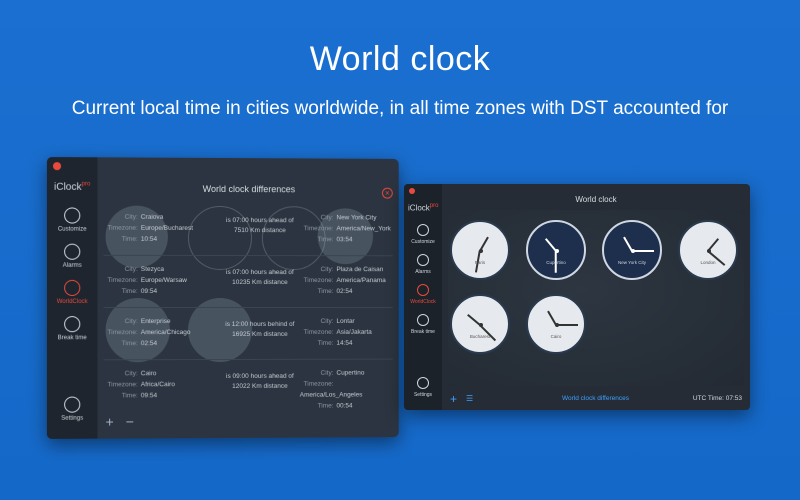  What do you see at coordinates (708, 250) in the screenshot?
I see `clock-london: London` at bounding box center [708, 250].